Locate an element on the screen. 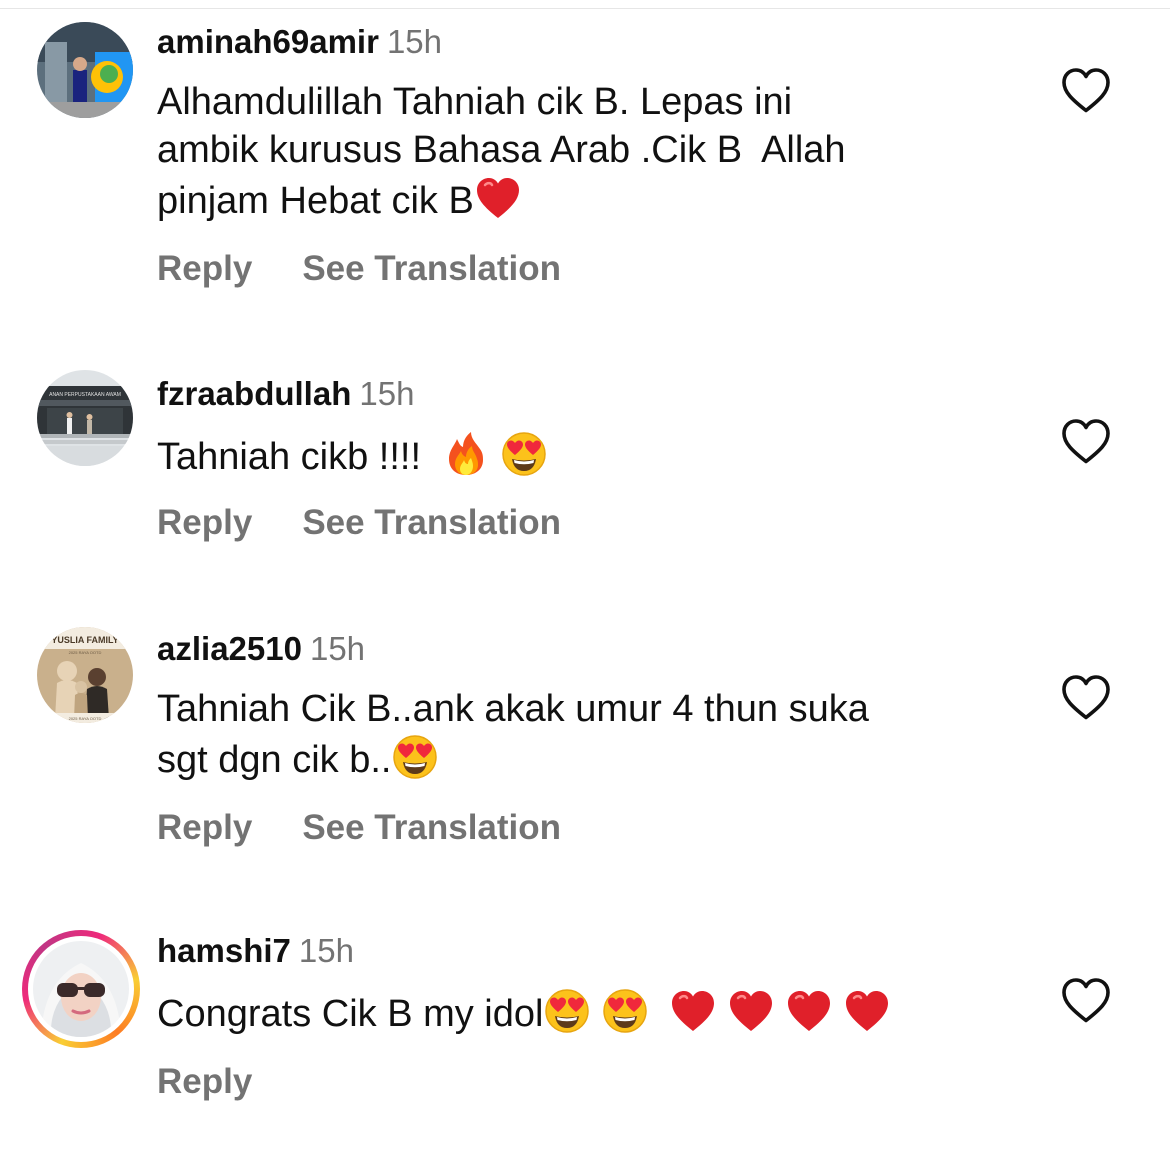 The height and width of the screenshot is (1151, 1170). avatar-title-text: YUSLIA FAMILY is located at coordinates (84, 640).